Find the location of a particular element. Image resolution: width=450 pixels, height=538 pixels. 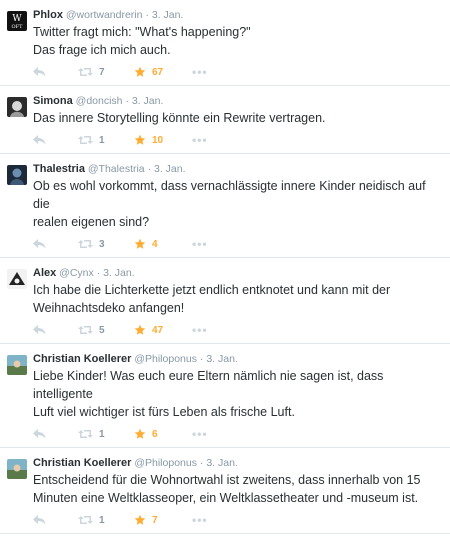

avatar: W OFT is located at coordinates (17, 21).